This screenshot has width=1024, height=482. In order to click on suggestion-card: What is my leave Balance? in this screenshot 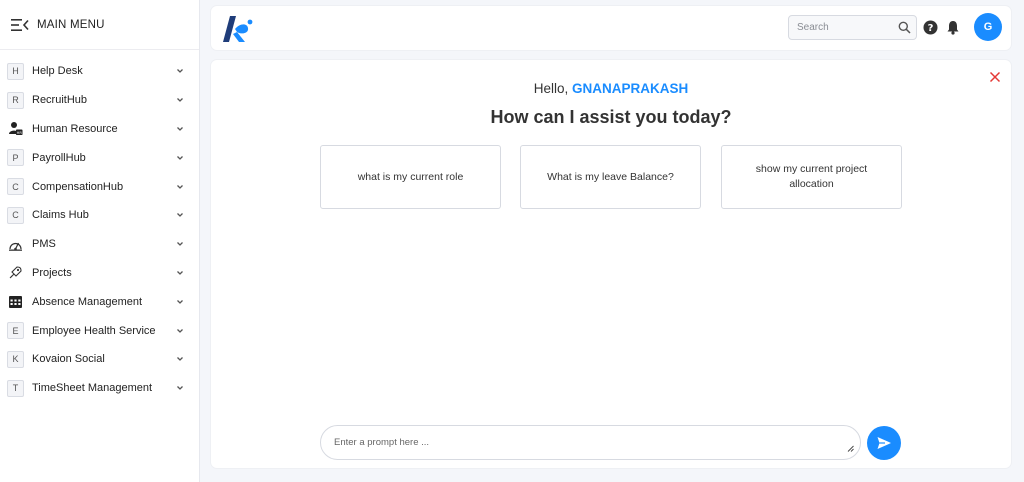, I will do `click(610, 177)`.